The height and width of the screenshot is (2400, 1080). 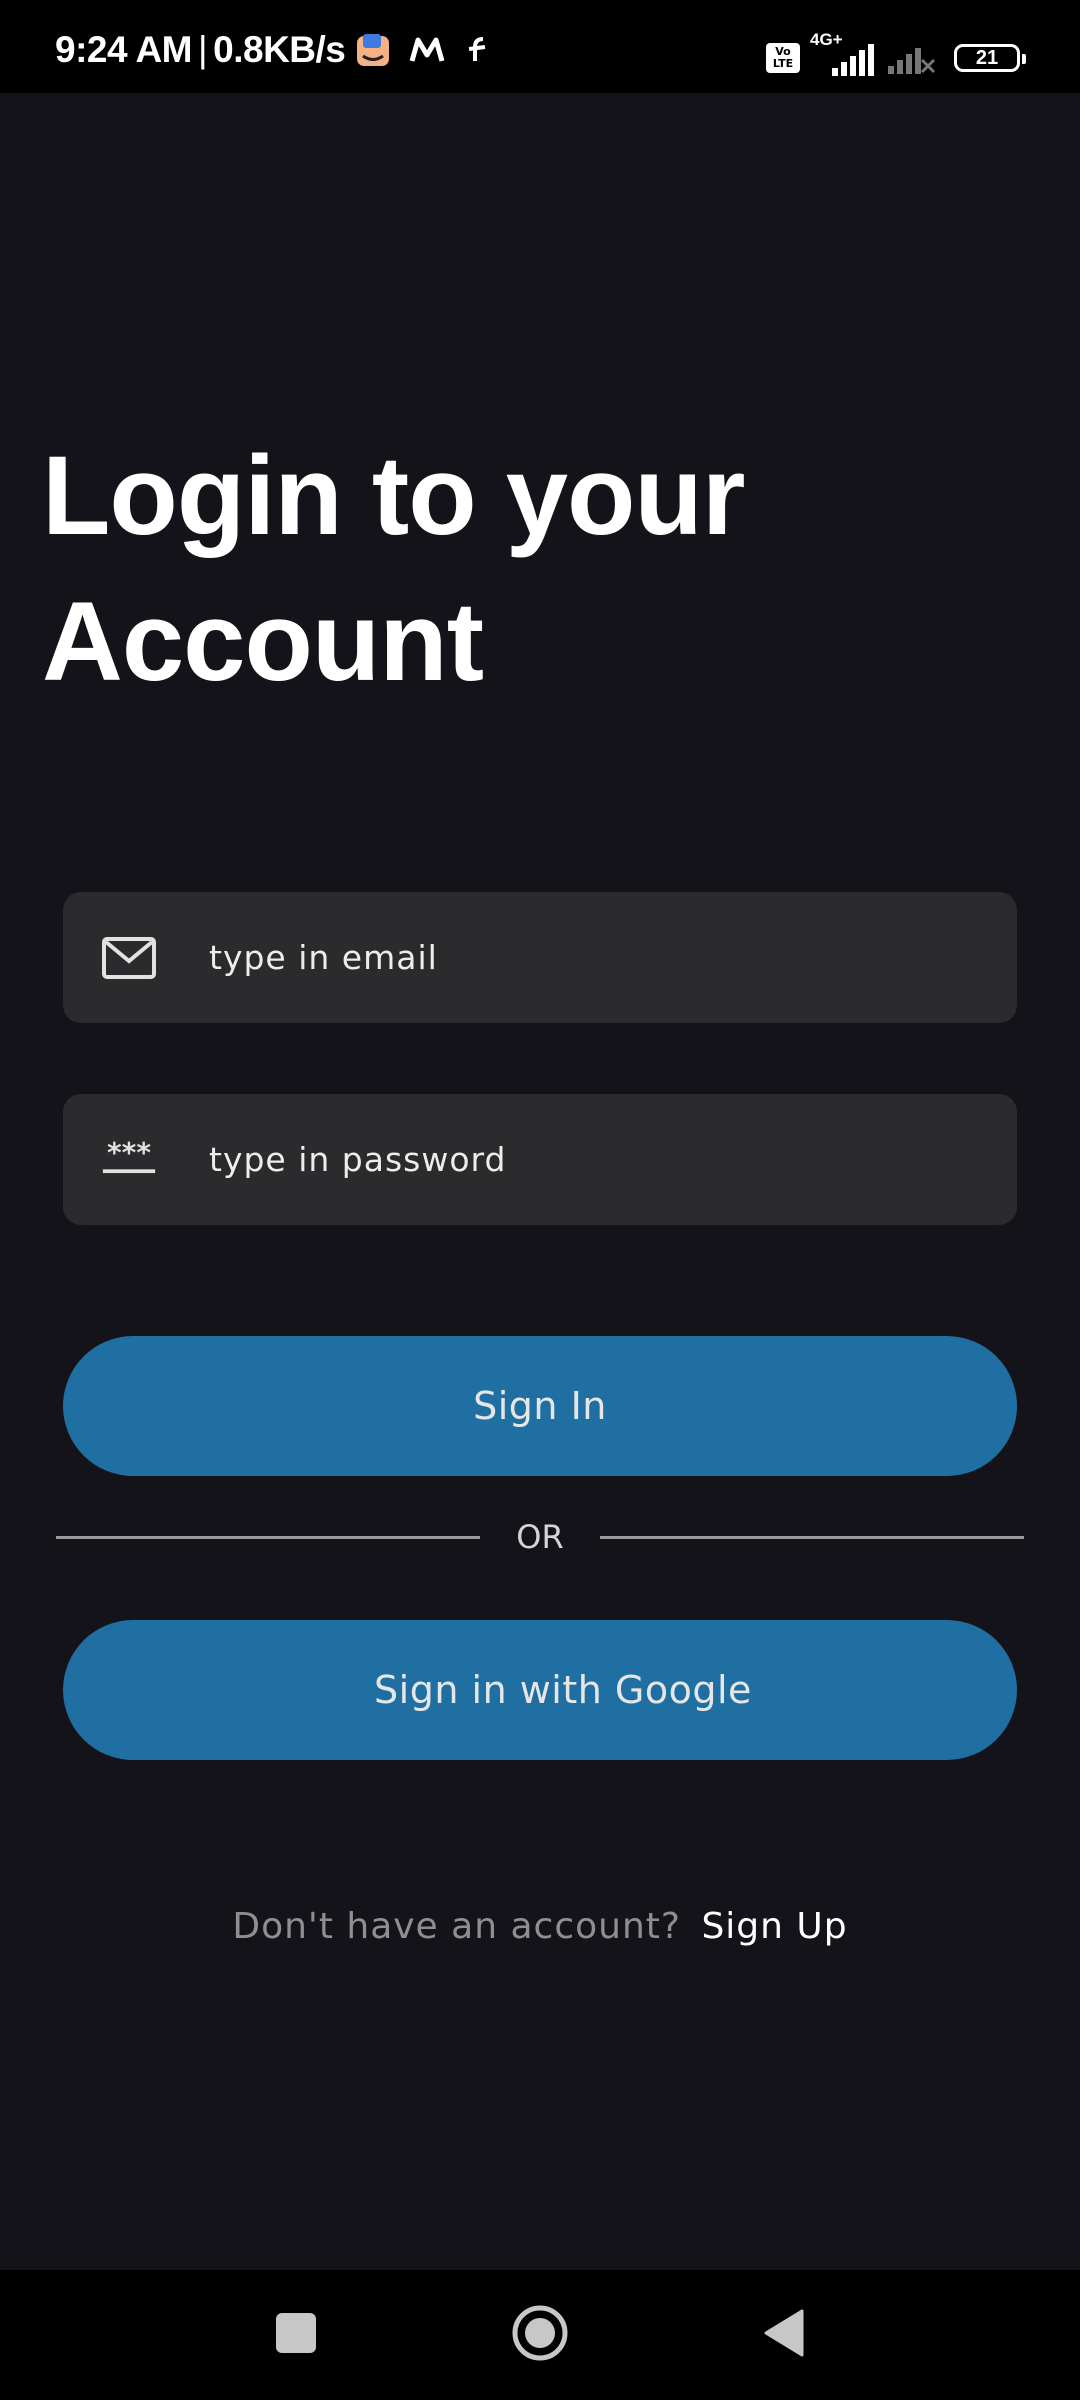 I want to click on volte-icon: Vo LTE, so click(x=783, y=58).